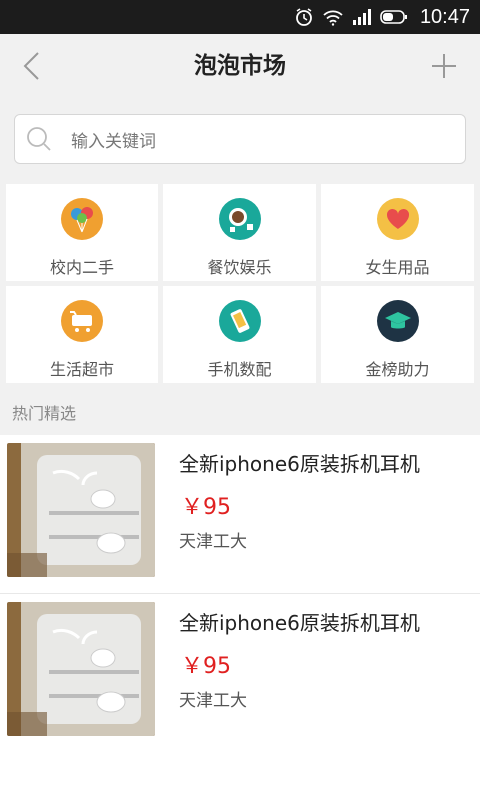  What do you see at coordinates (397, 321) in the screenshot?
I see `graduation-cap-icon` at bounding box center [397, 321].